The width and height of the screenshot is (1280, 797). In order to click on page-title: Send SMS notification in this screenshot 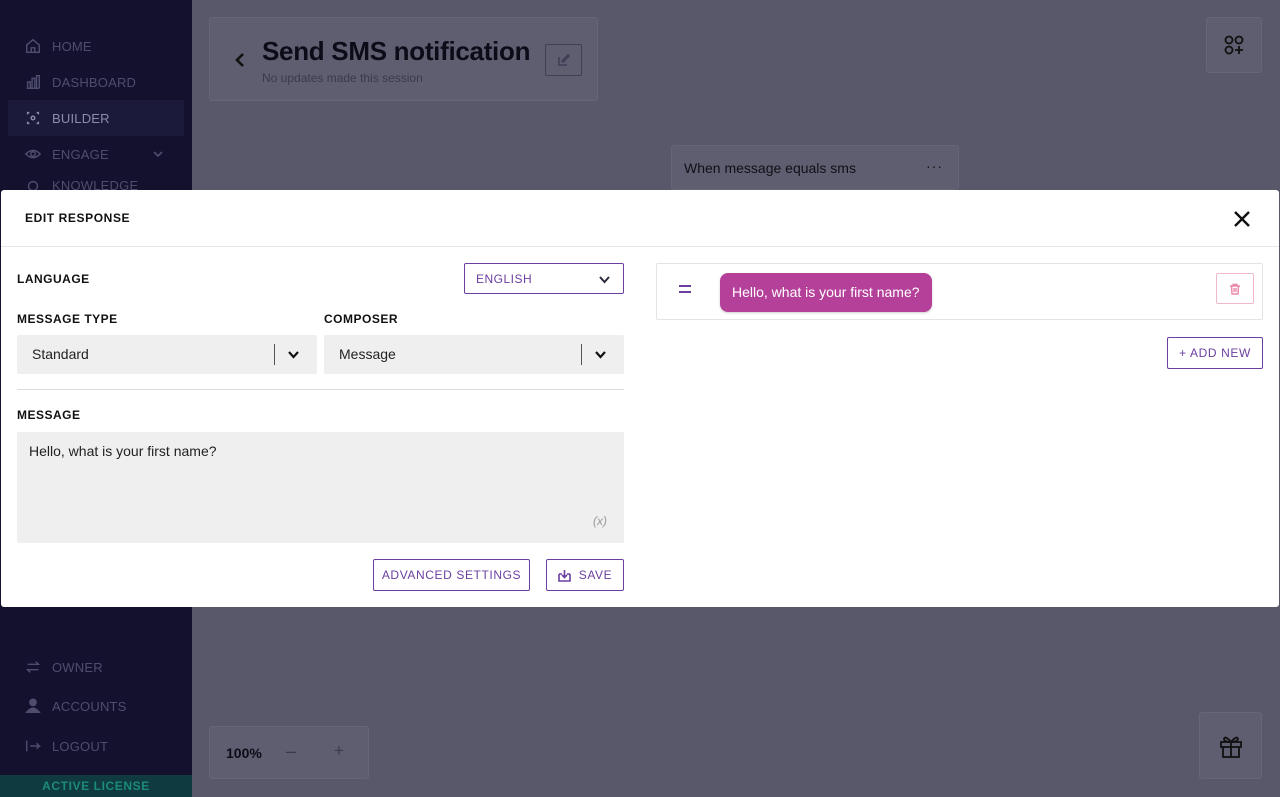, I will do `click(396, 51)`.